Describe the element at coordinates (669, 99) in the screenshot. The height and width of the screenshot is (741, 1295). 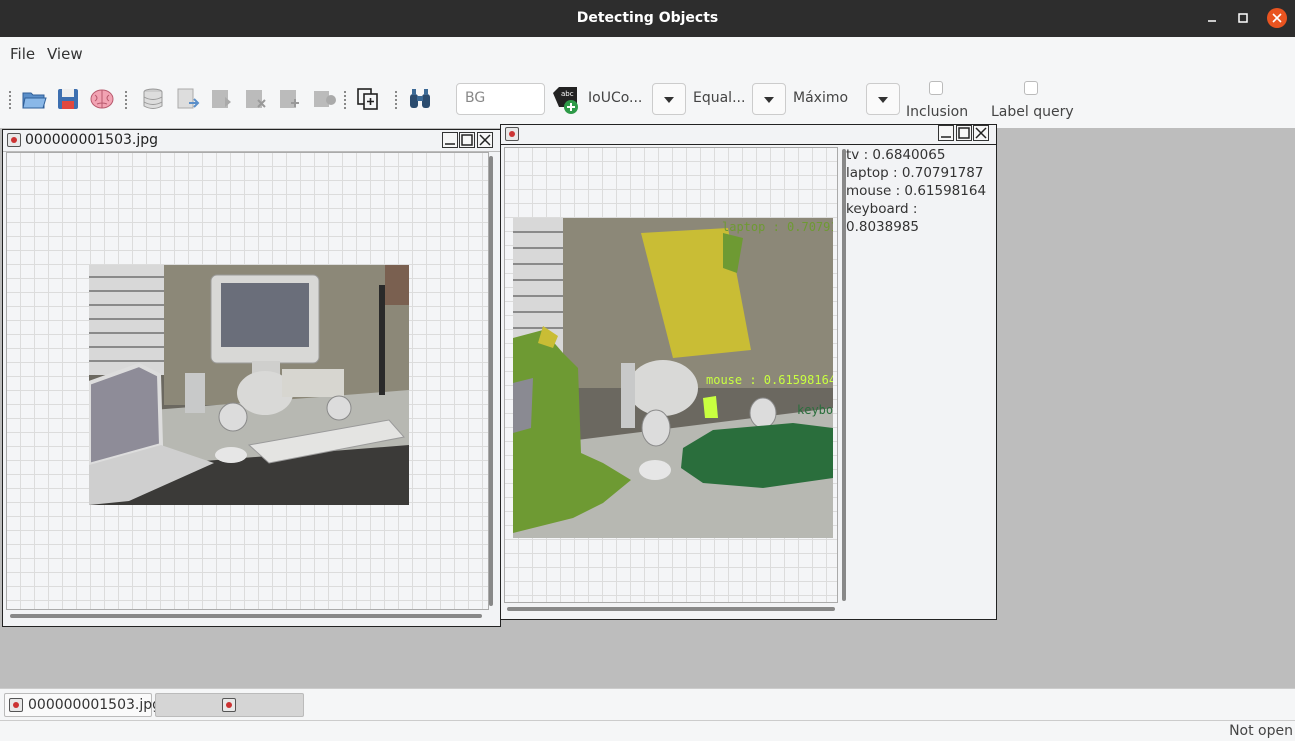
I see `iou-combo-dropdown` at that location.